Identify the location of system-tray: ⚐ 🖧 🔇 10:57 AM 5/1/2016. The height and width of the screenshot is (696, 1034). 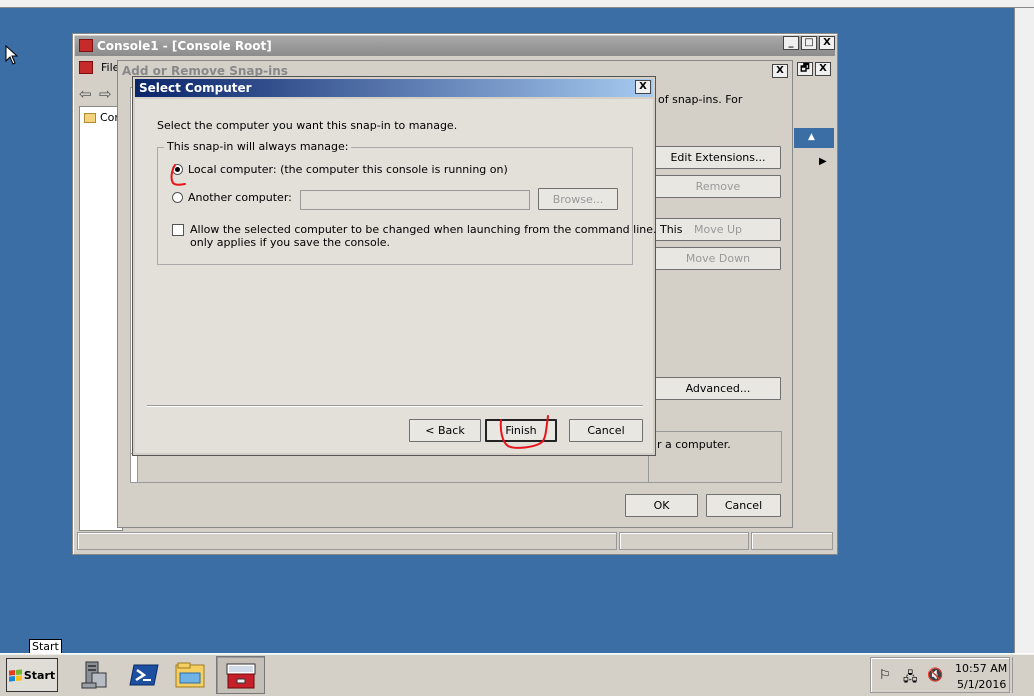
(940, 675).